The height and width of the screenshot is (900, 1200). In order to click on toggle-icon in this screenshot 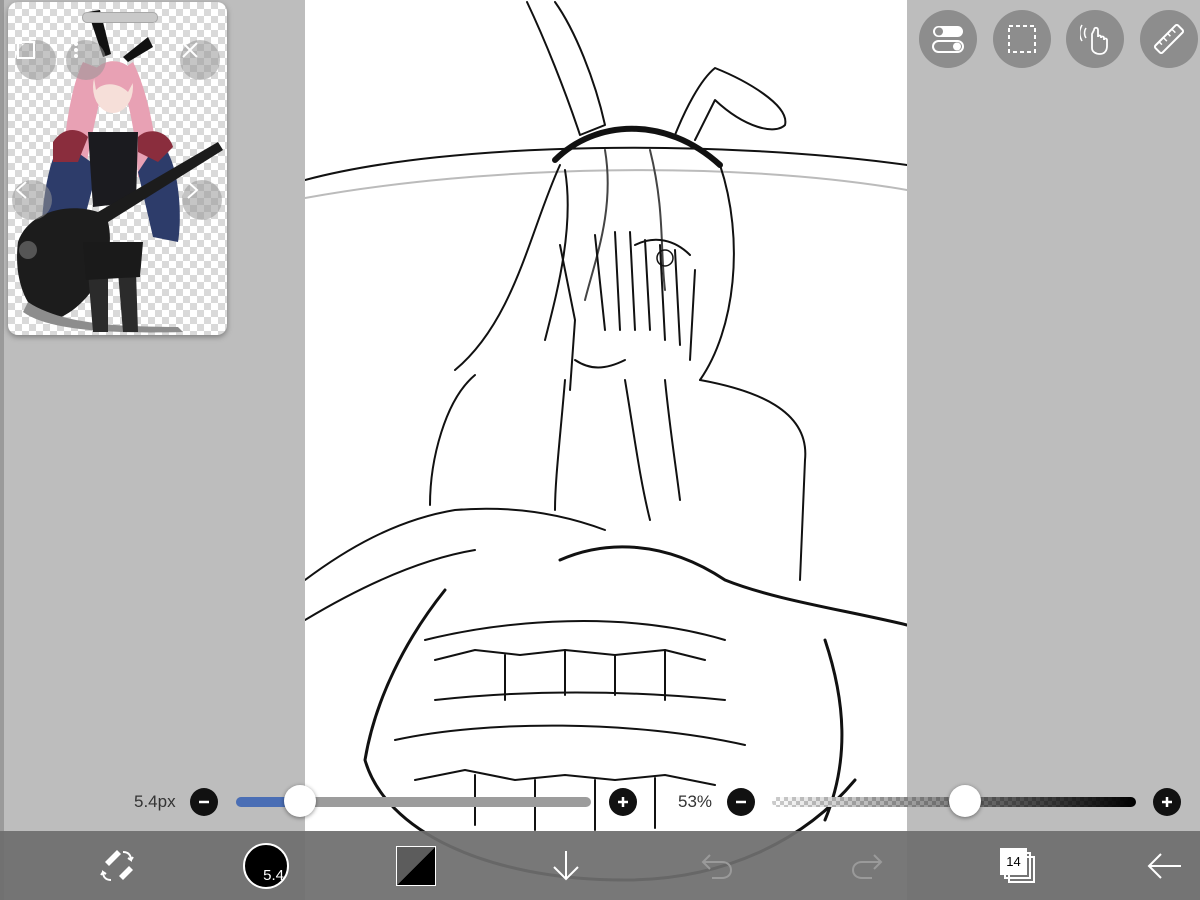, I will do `click(948, 39)`.